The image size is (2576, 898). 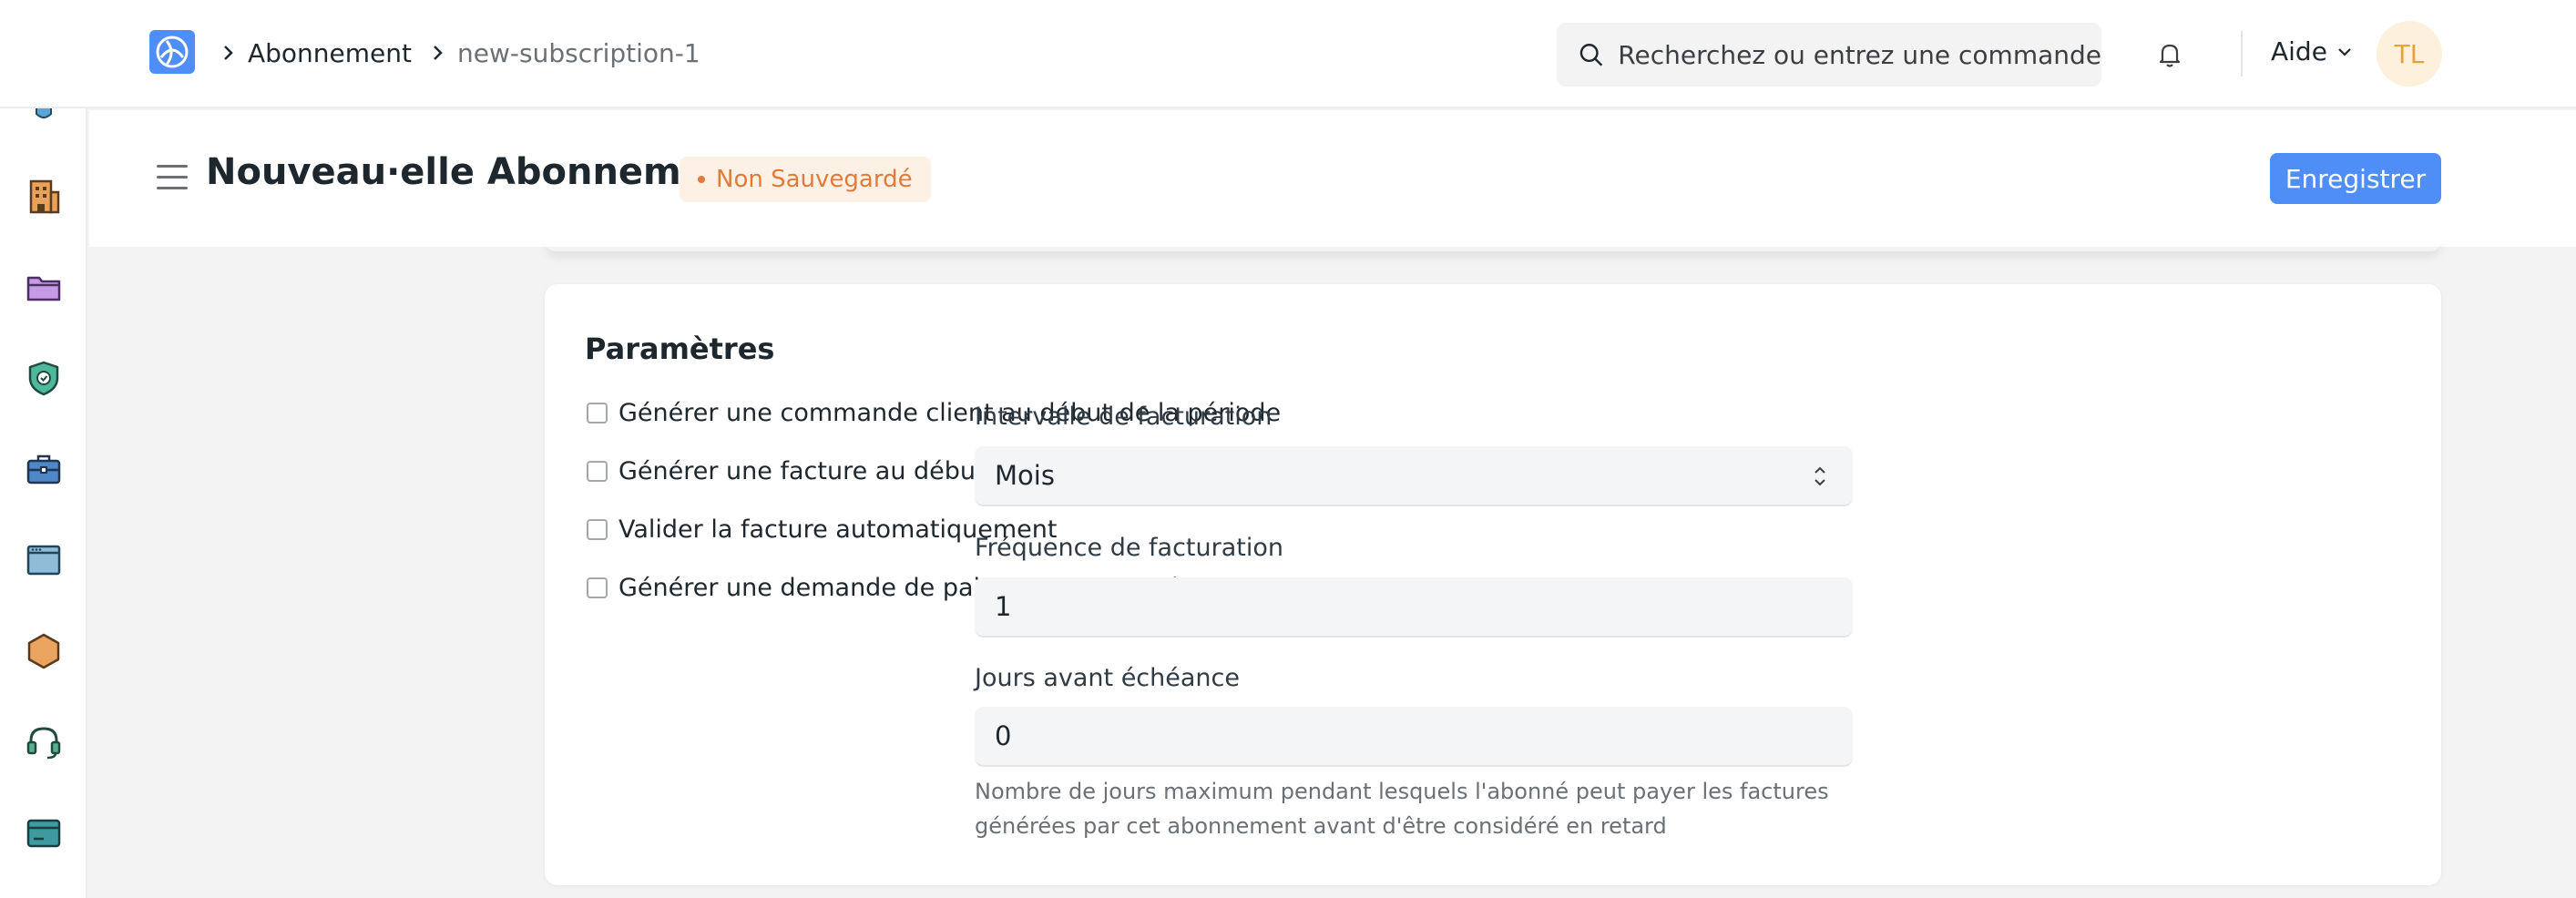 I want to click on search-bar: Recherchez ou entrez une commande, so click(x=1829, y=55).